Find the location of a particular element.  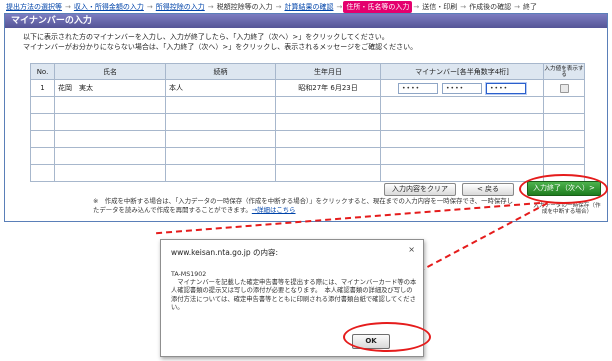

mynumber-field-2: •••• is located at coordinates (462, 88).